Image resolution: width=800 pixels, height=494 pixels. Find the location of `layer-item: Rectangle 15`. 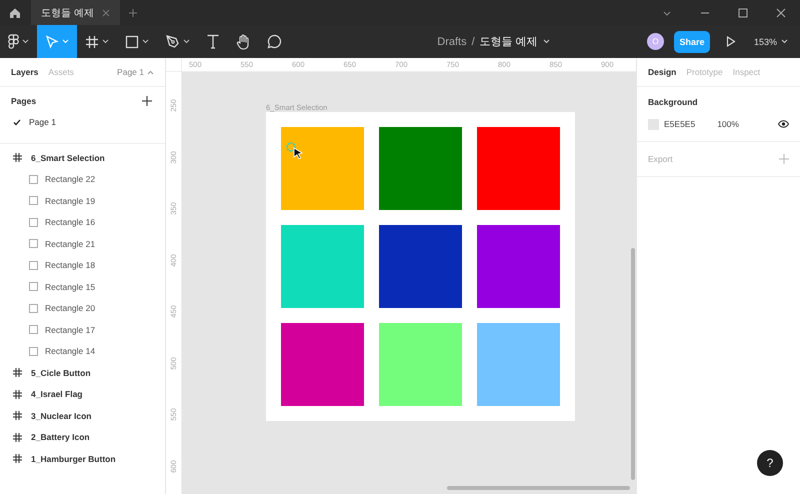

layer-item: Rectangle 15 is located at coordinates (82, 287).